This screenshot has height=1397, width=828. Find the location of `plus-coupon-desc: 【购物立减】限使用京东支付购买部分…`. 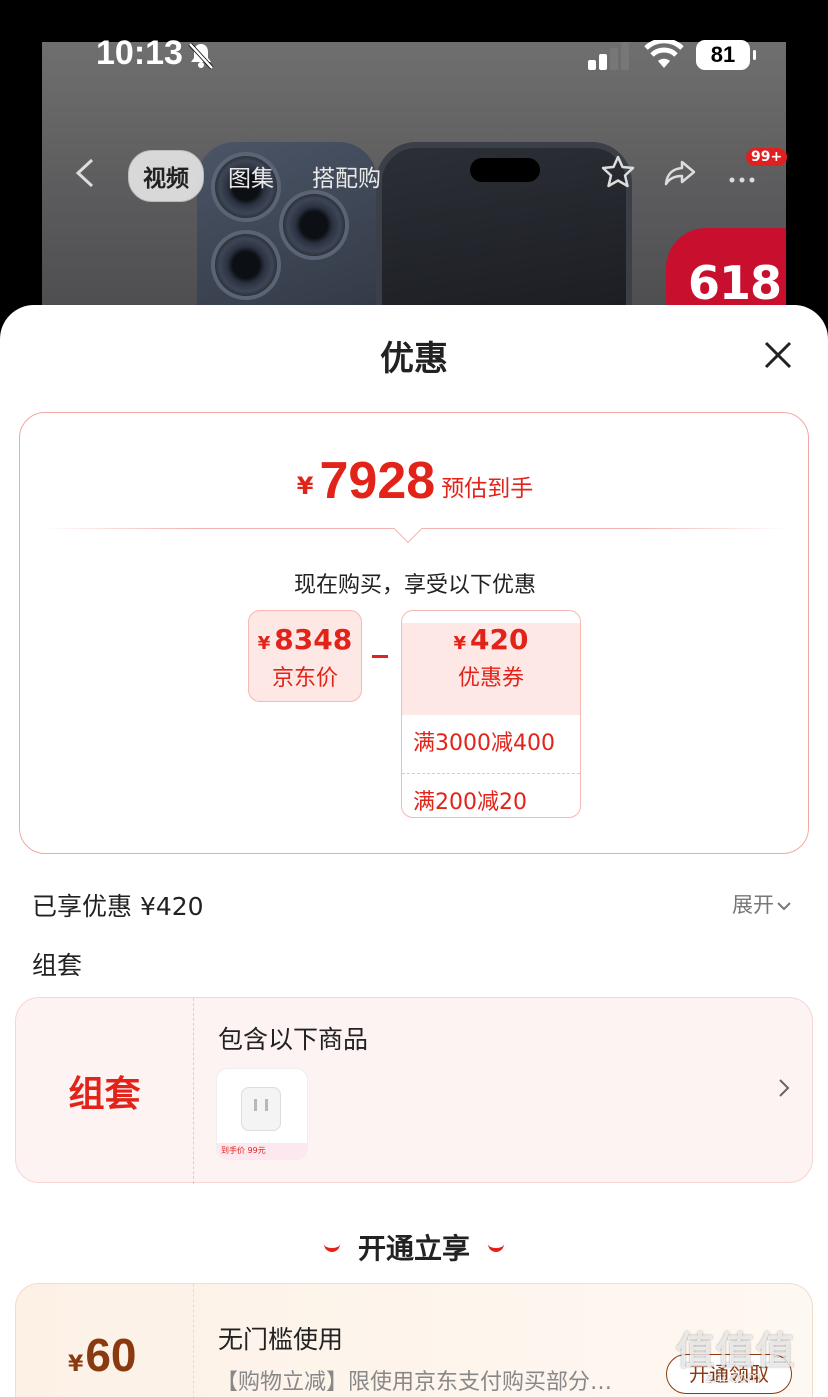

plus-coupon-desc: 【购物立减】限使用京东支付购买部分… is located at coordinates (414, 1382).